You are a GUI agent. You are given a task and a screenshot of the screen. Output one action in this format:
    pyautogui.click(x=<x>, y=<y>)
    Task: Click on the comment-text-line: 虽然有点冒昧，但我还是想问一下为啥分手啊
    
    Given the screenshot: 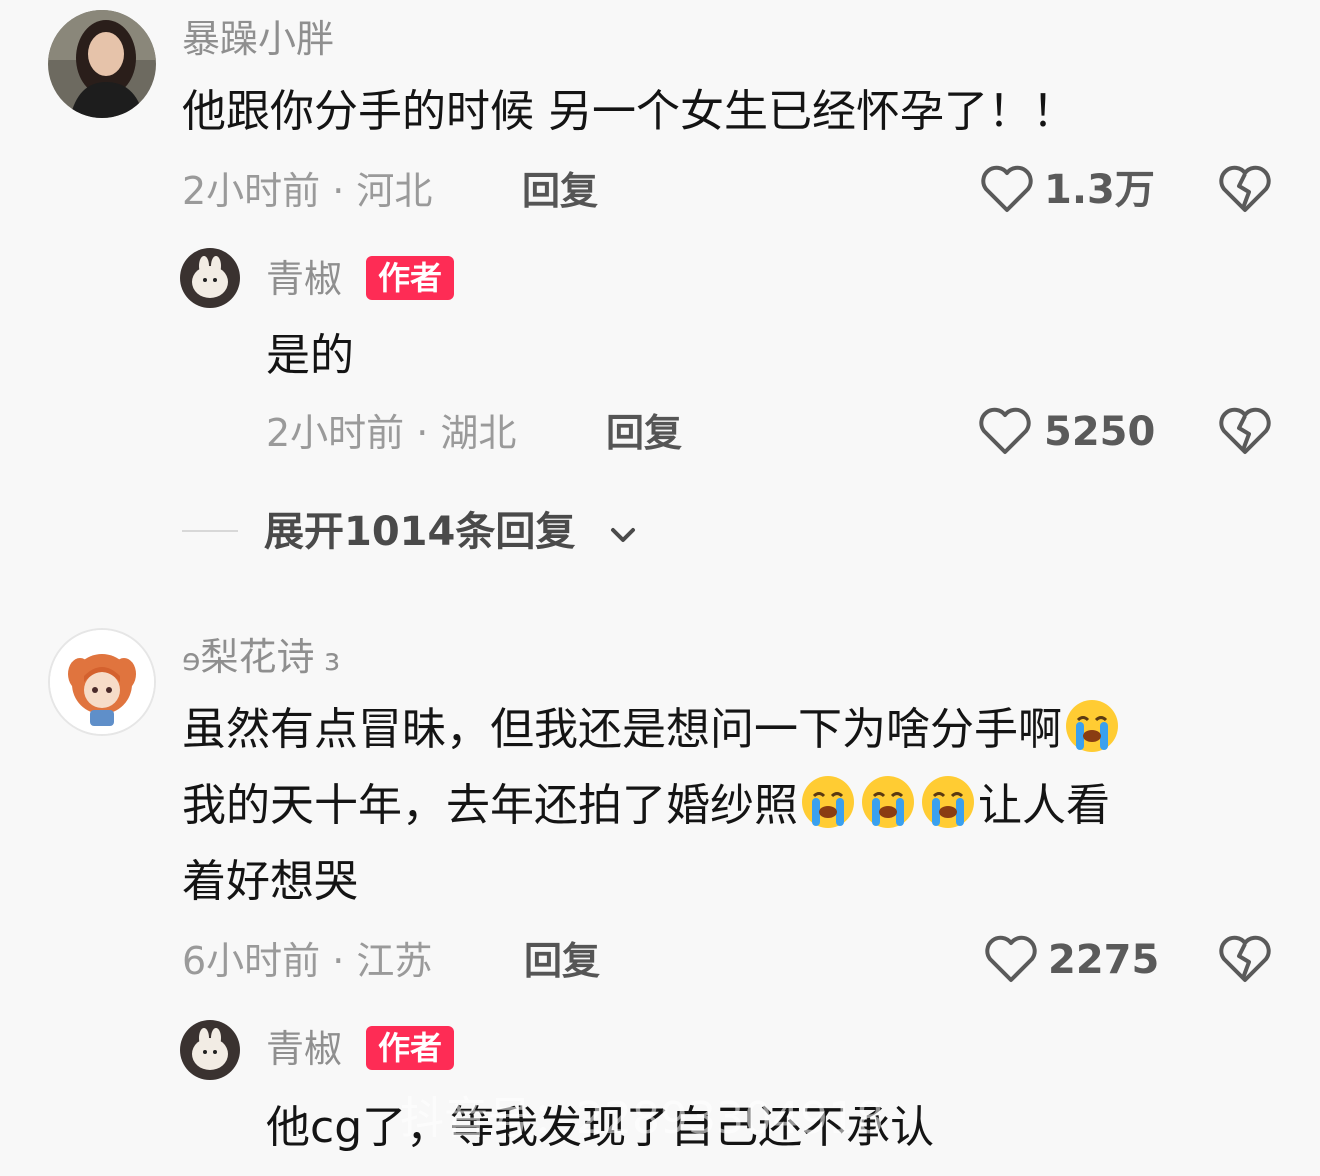 What is the action you would take?
    pyautogui.click(x=652, y=730)
    